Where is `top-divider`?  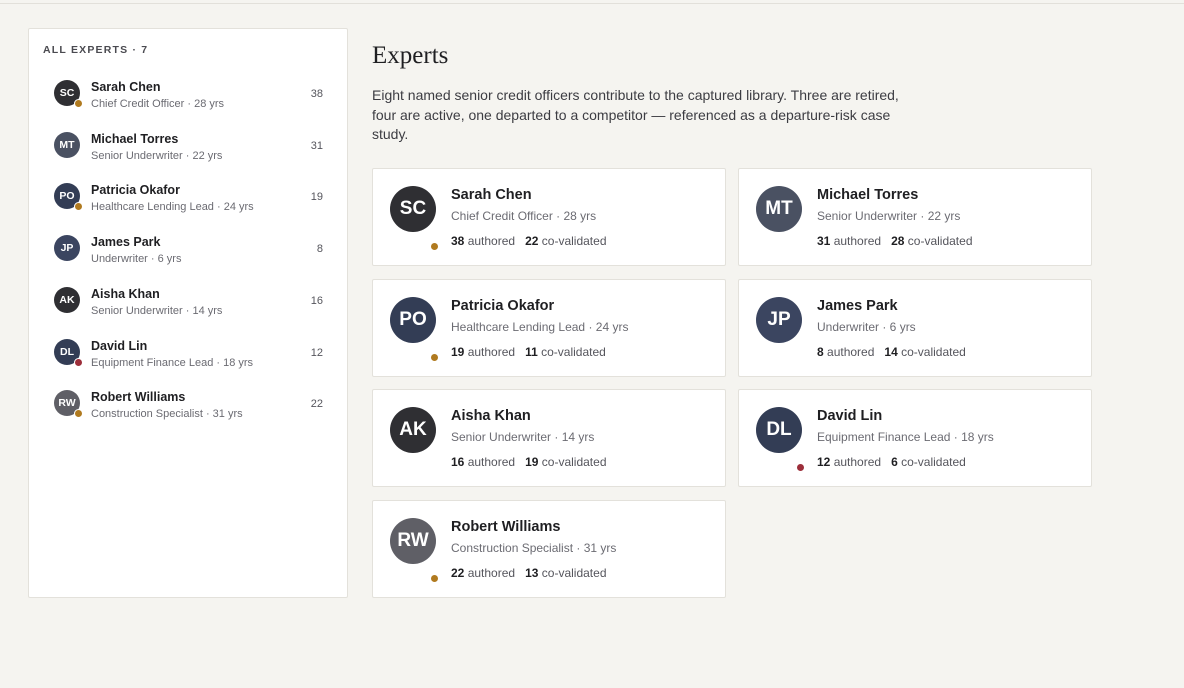 top-divider is located at coordinates (592, 3).